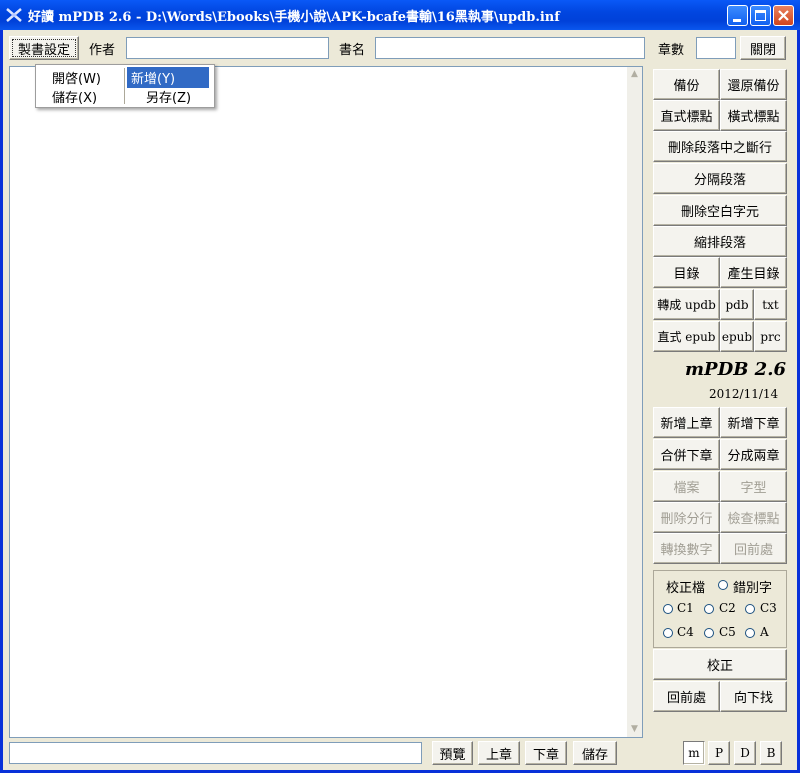 This screenshot has width=800, height=773. What do you see at coordinates (686, 486) in the screenshot?
I see `file-button: 檔案` at bounding box center [686, 486].